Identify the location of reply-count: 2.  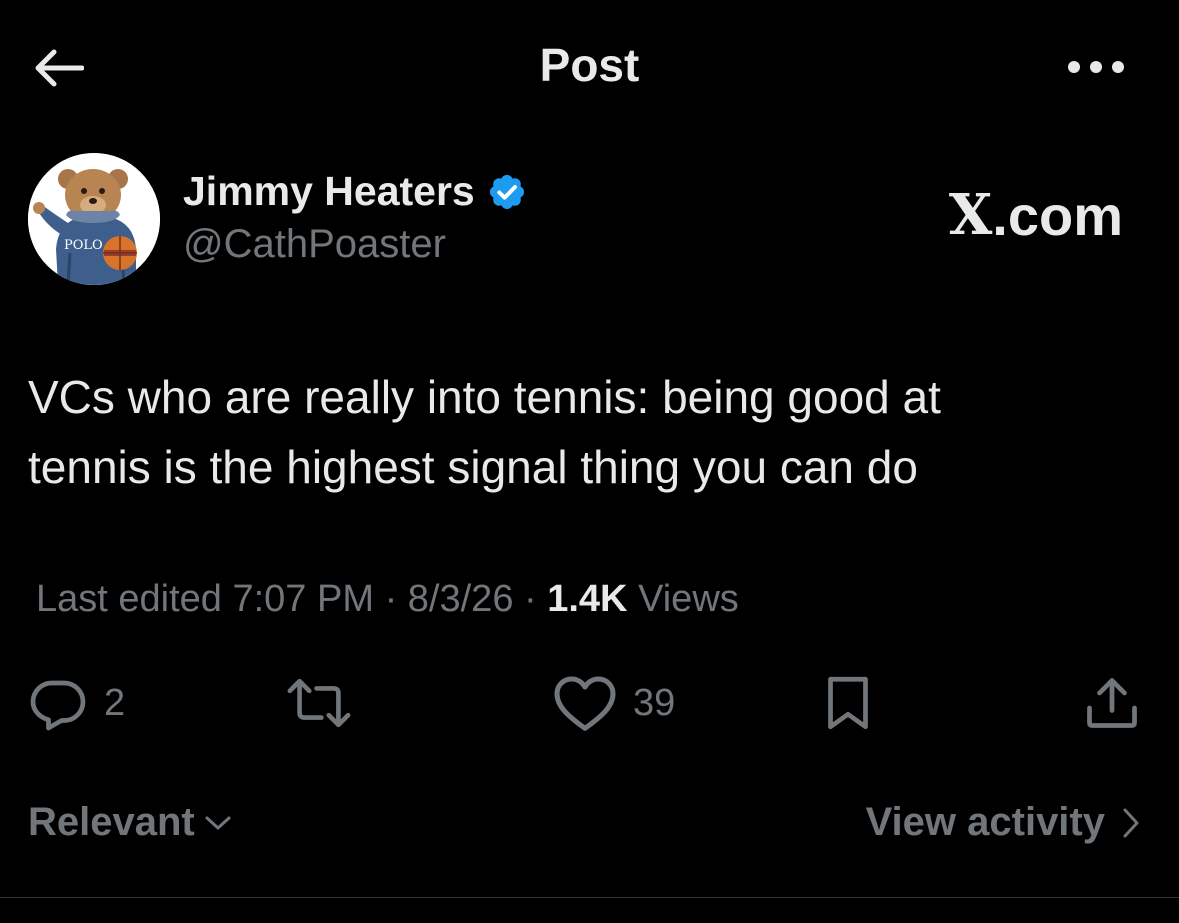
(115, 702).